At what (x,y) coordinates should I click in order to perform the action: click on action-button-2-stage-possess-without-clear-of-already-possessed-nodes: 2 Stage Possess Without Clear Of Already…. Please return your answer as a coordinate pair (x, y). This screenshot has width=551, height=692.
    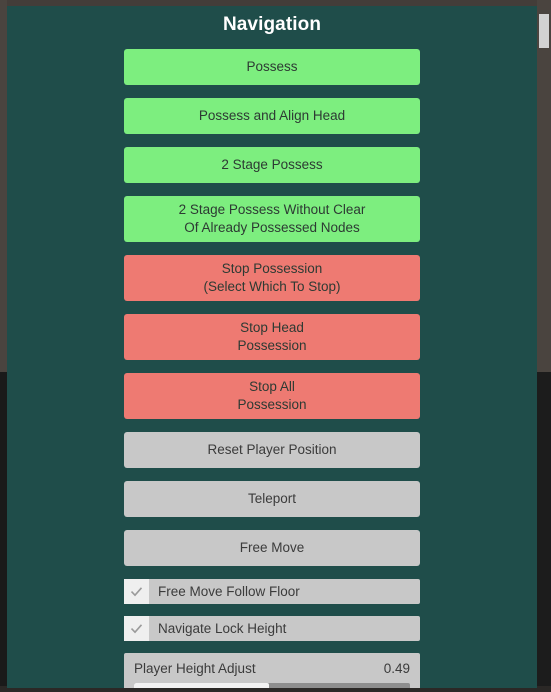
    Looking at the image, I should click on (272, 219).